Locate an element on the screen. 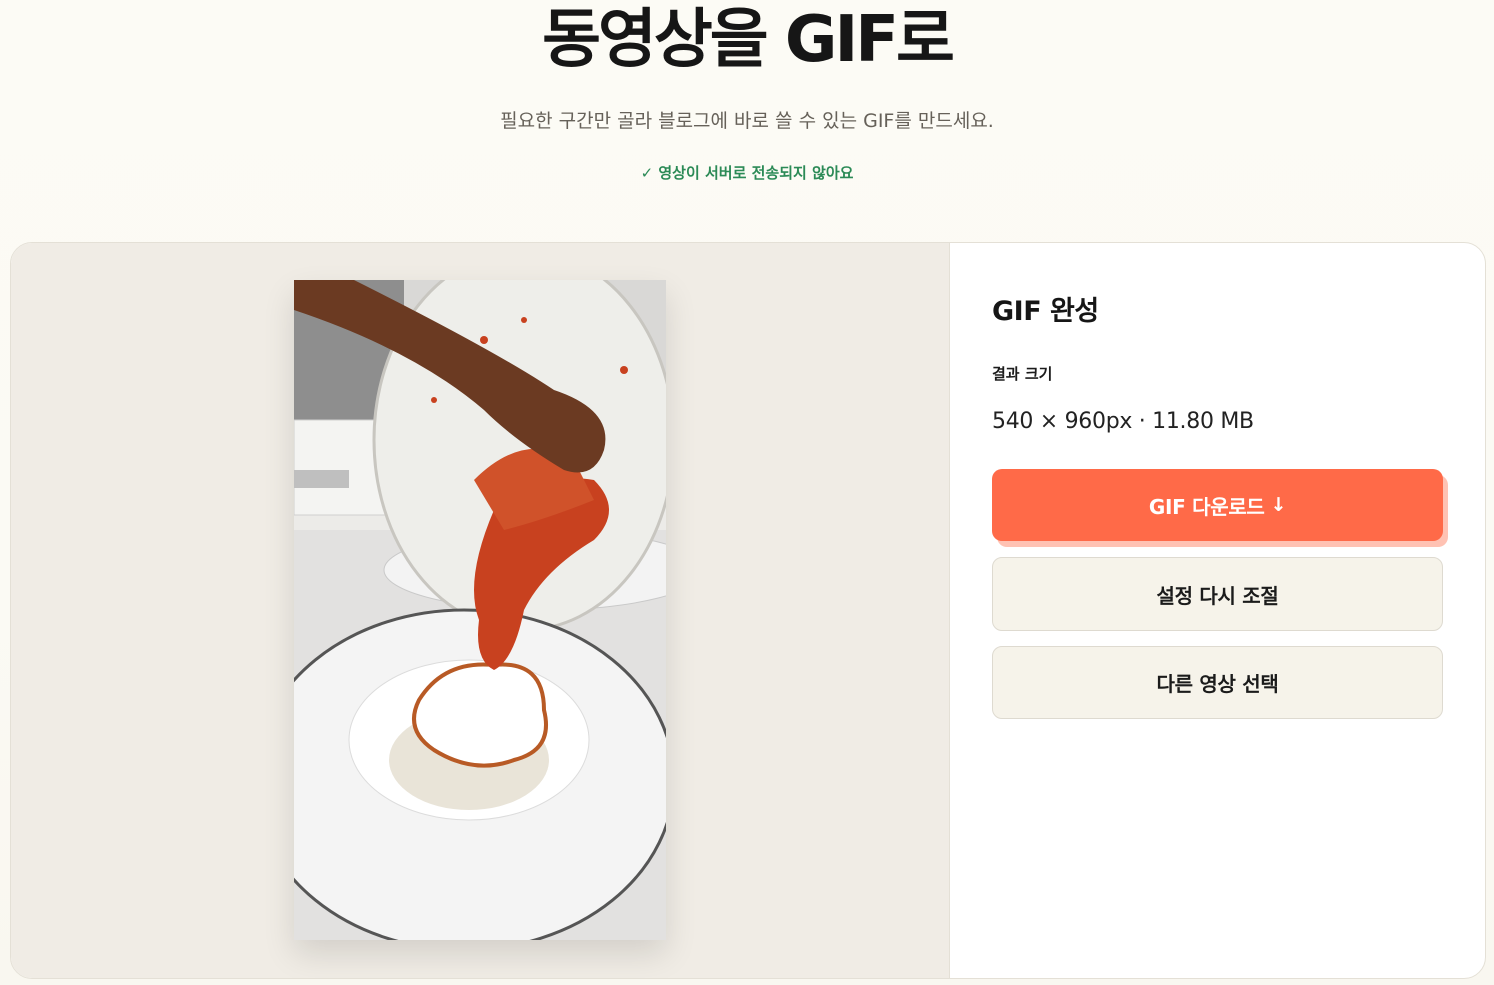  result-size-value: 540 × 960px · 11.80 MB is located at coordinates (1123, 421).